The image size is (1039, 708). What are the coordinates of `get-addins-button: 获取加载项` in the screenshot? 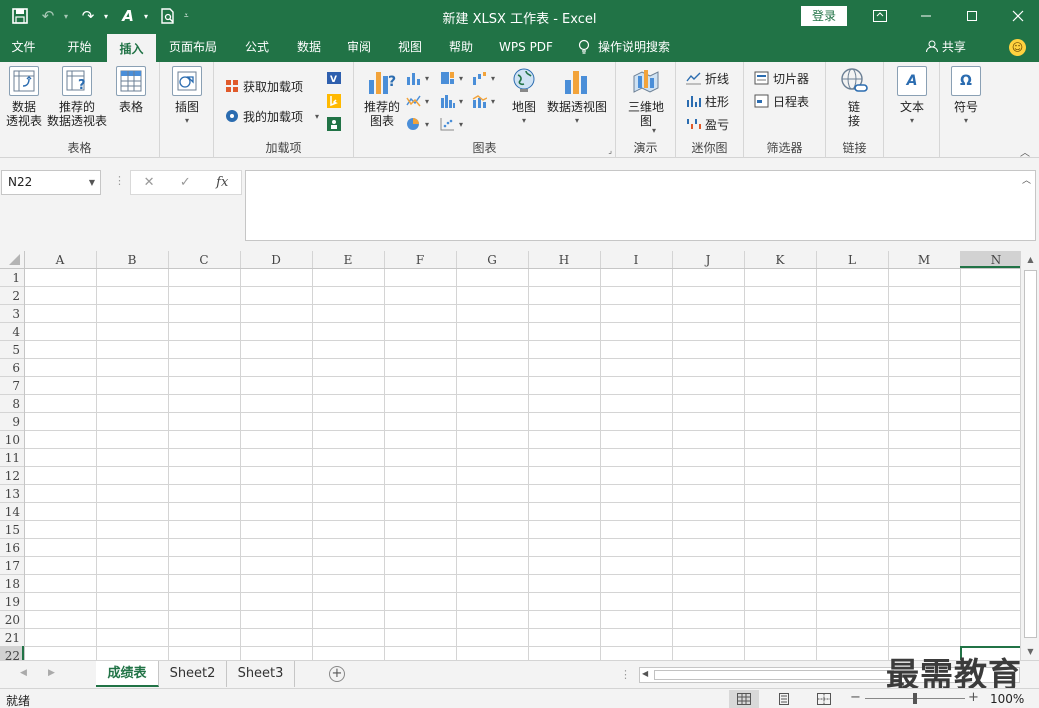 It's located at (263, 86).